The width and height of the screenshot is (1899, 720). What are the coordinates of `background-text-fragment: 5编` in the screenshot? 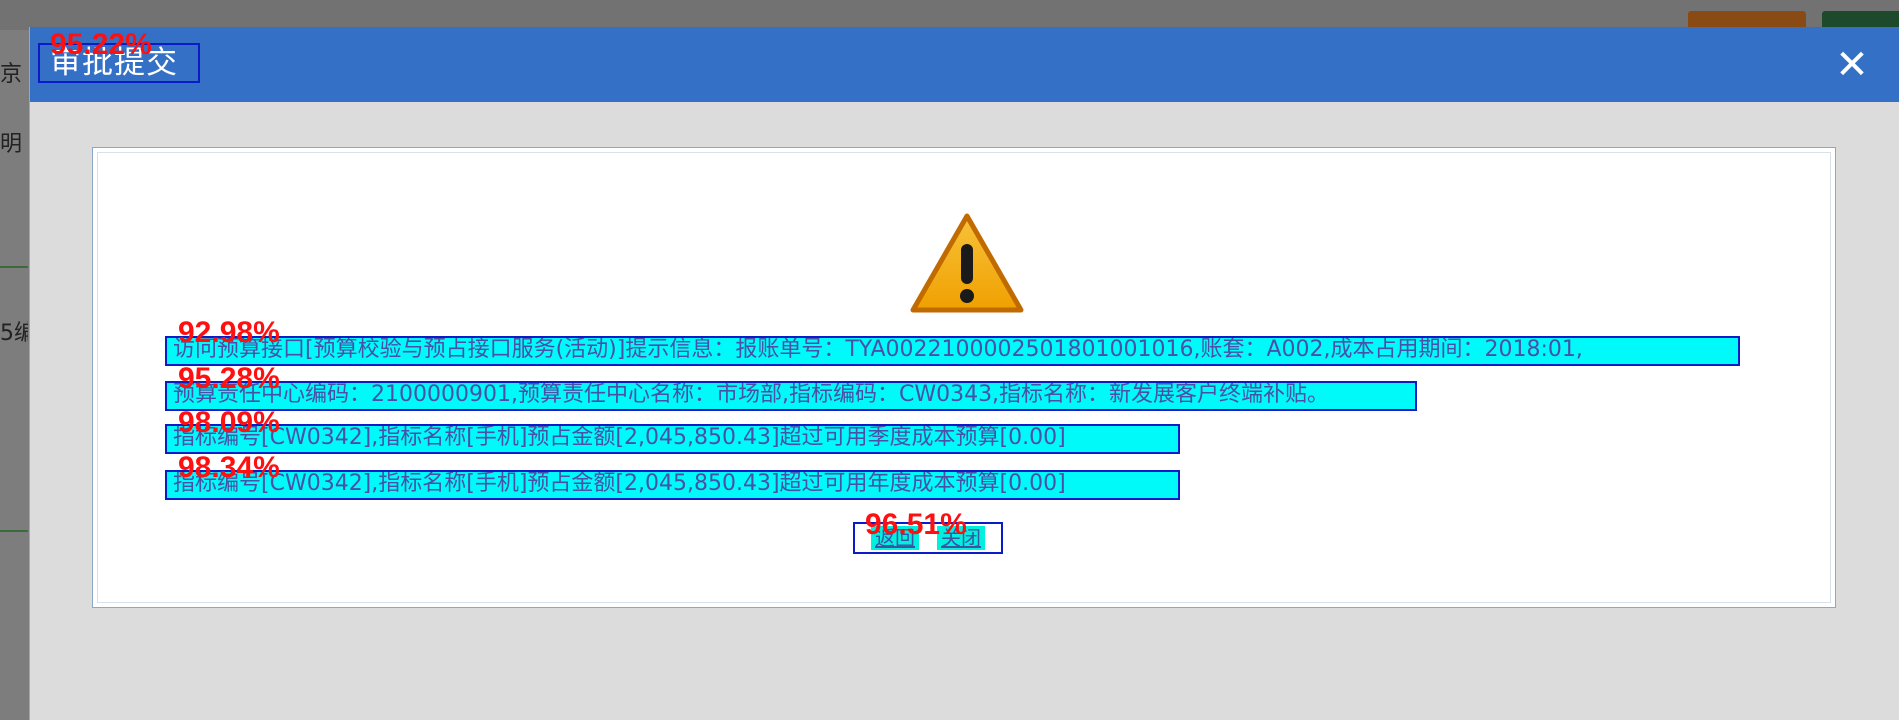 It's located at (14, 333).